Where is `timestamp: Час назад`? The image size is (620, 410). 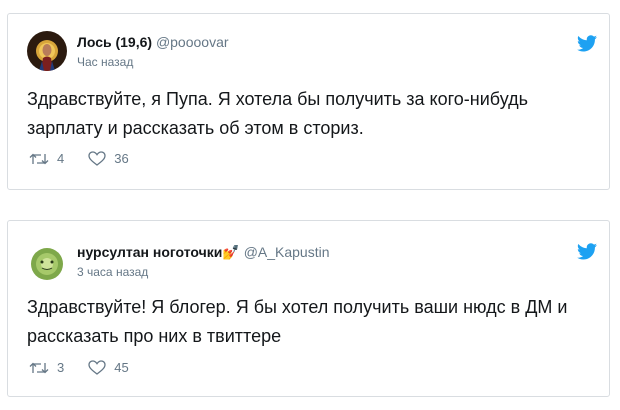
timestamp: Час назад is located at coordinates (105, 62).